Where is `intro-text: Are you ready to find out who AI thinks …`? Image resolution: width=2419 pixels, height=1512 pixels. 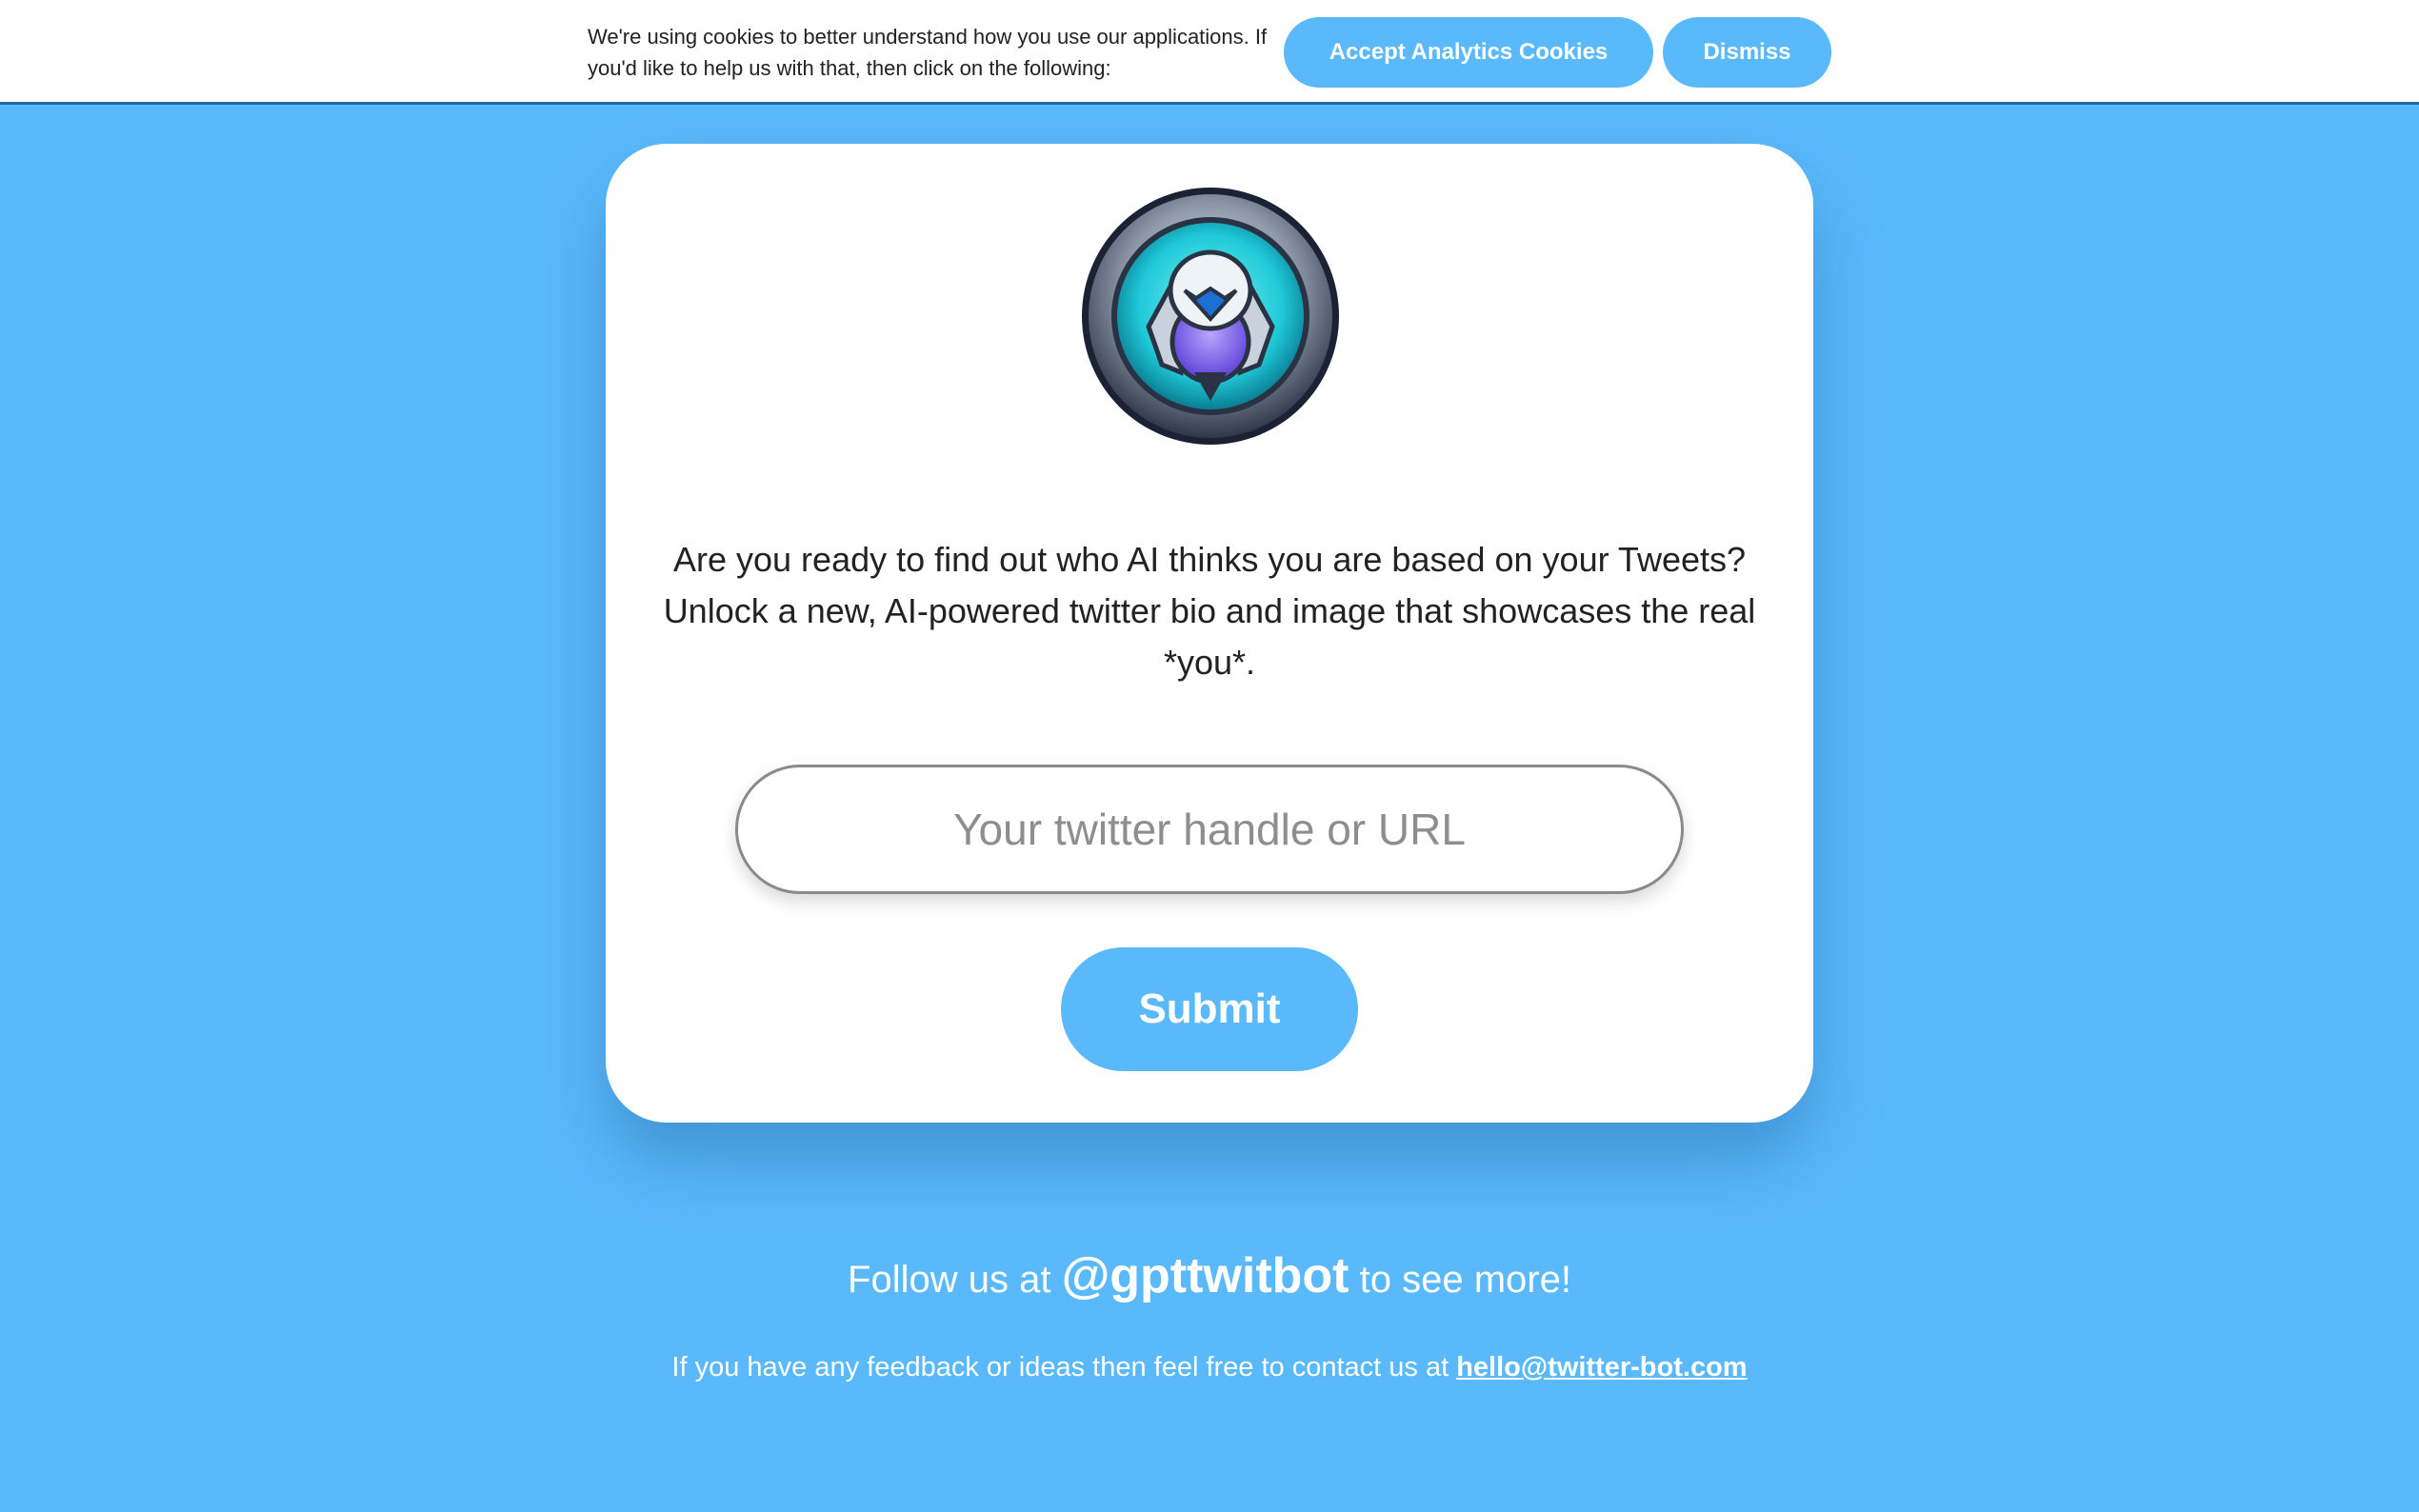 intro-text: Are you ready to find out who AI thinks … is located at coordinates (1209, 611).